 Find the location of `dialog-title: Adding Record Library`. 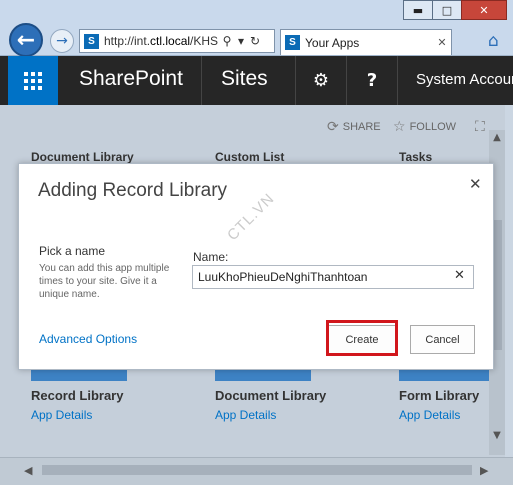

dialog-title: Adding Record Library is located at coordinates (133, 190).